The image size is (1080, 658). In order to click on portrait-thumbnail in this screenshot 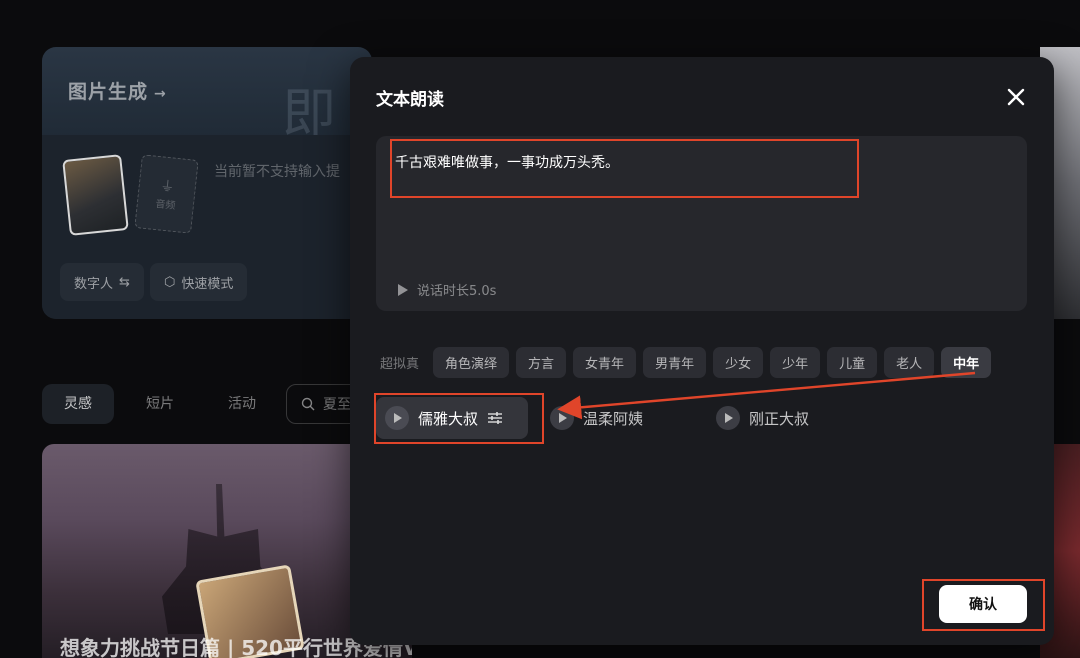, I will do `click(95, 195)`.